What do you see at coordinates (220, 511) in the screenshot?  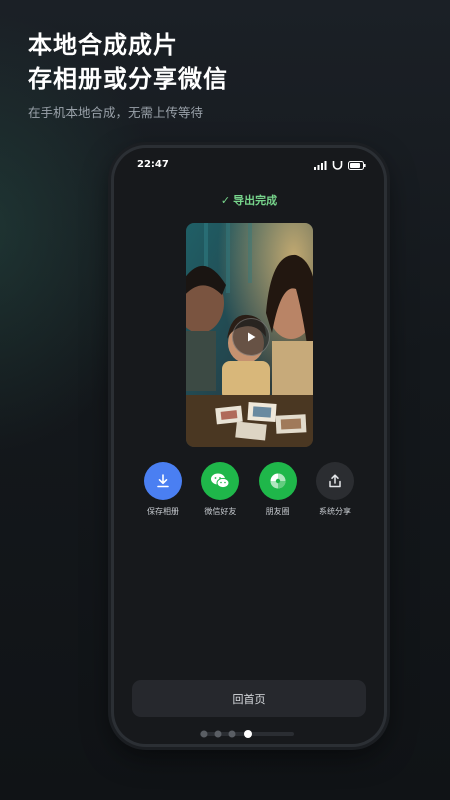 I see `wechat-friends-label: 微信好友` at bounding box center [220, 511].